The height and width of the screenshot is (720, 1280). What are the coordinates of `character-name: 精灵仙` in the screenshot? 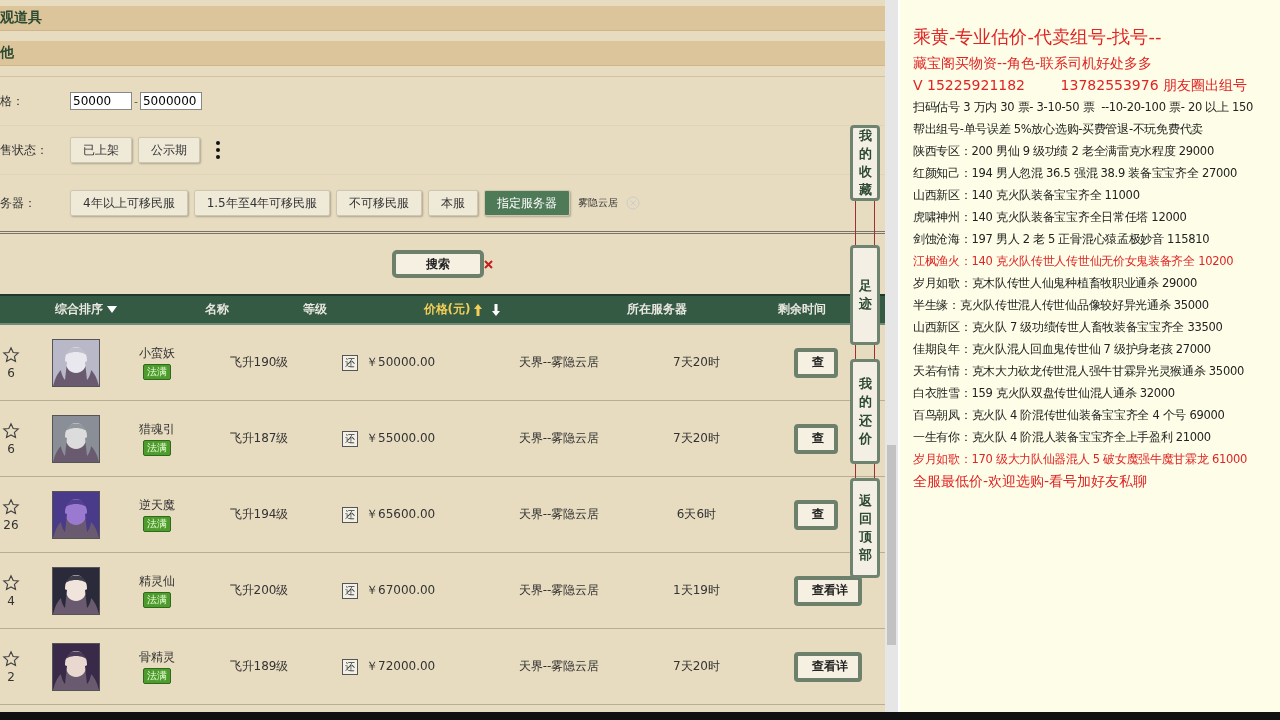 It's located at (157, 581).